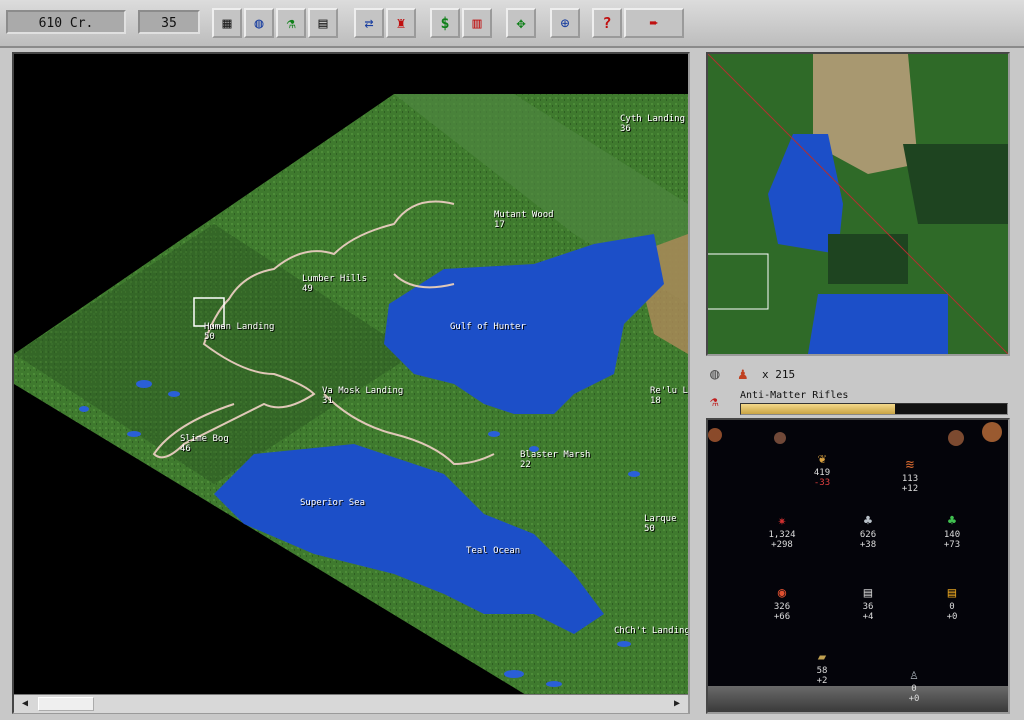 This screenshot has height=720, width=1024. Describe the element at coordinates (651, 631) in the screenshot. I see `city-label: ChCh't Landing` at that location.